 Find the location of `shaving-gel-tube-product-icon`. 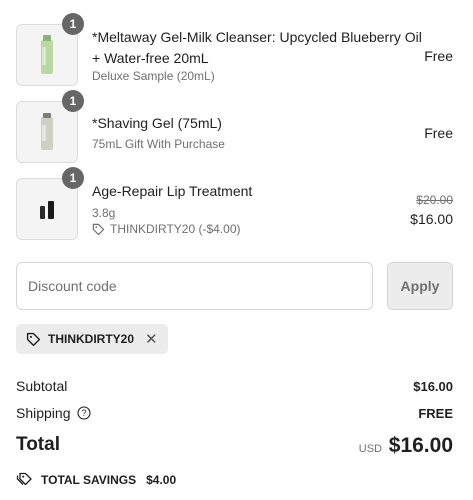

shaving-gel-tube-product-icon is located at coordinates (47, 131).